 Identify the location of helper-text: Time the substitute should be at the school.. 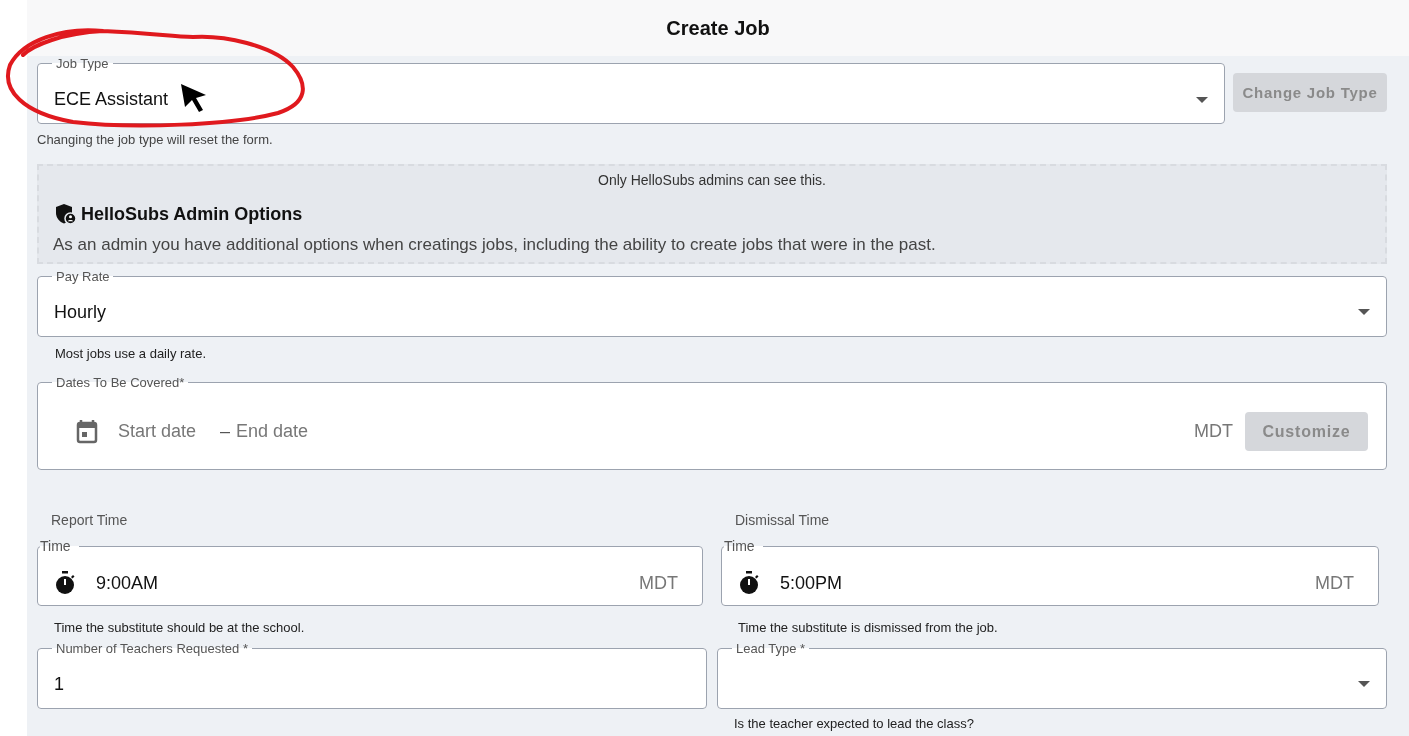
(180, 628).